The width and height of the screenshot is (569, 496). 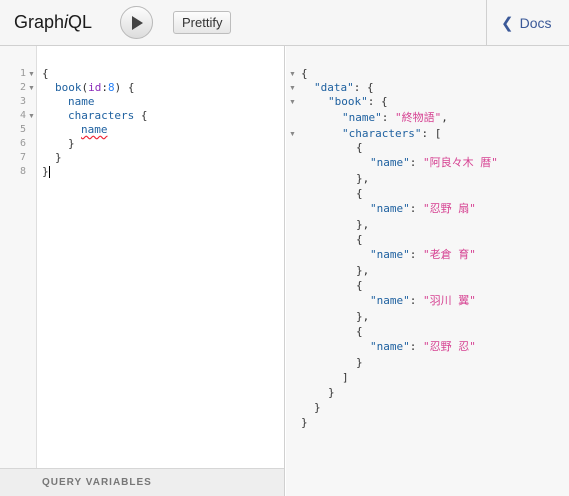 I want to click on prettify-button: Prettify, so click(x=202, y=22).